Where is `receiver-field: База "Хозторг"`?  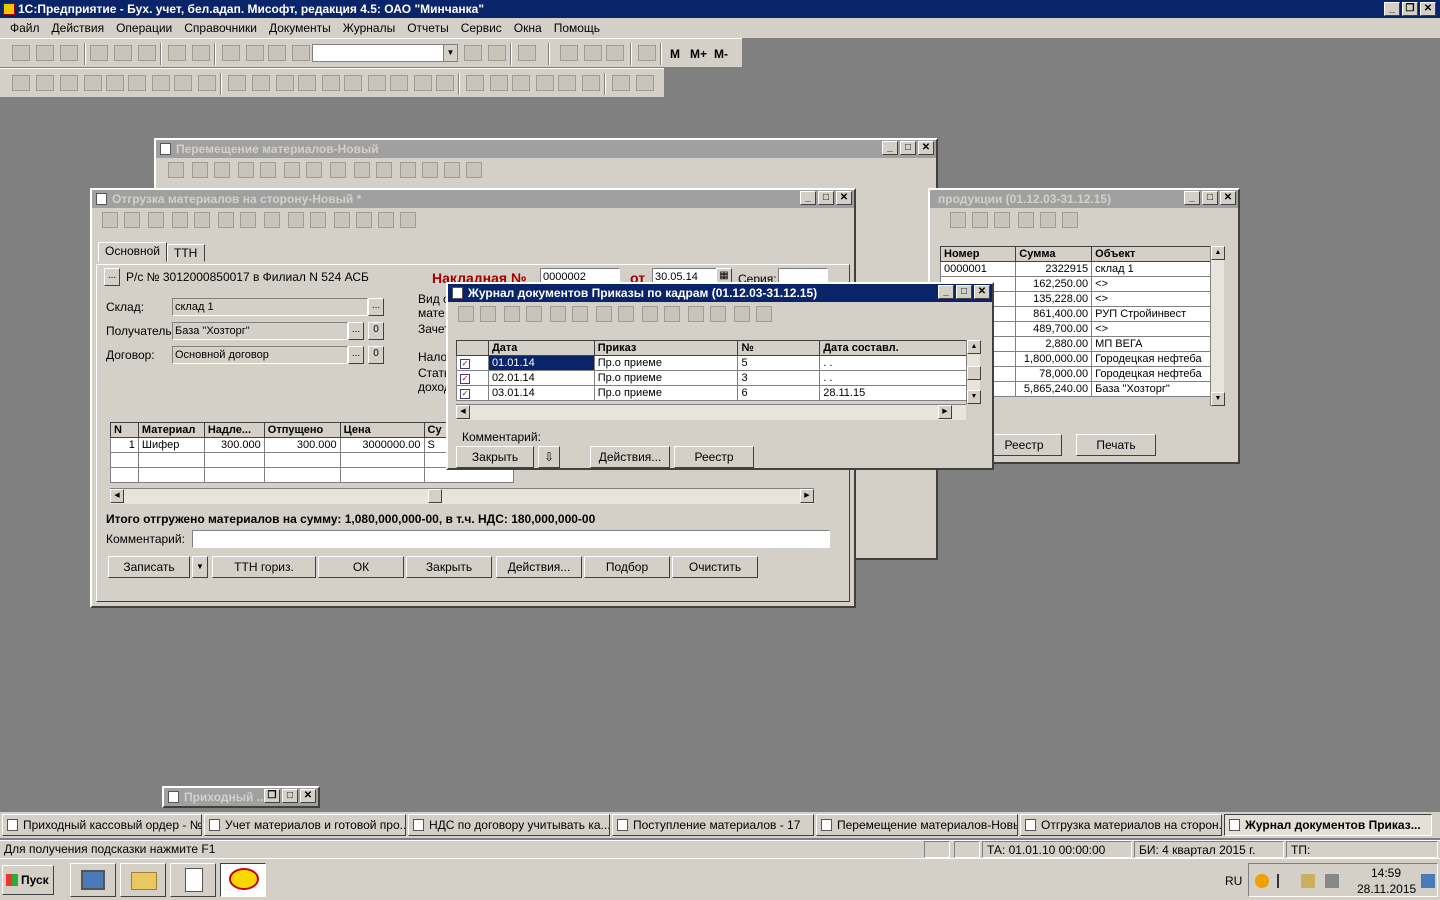 receiver-field: База "Хозторг" is located at coordinates (260, 331).